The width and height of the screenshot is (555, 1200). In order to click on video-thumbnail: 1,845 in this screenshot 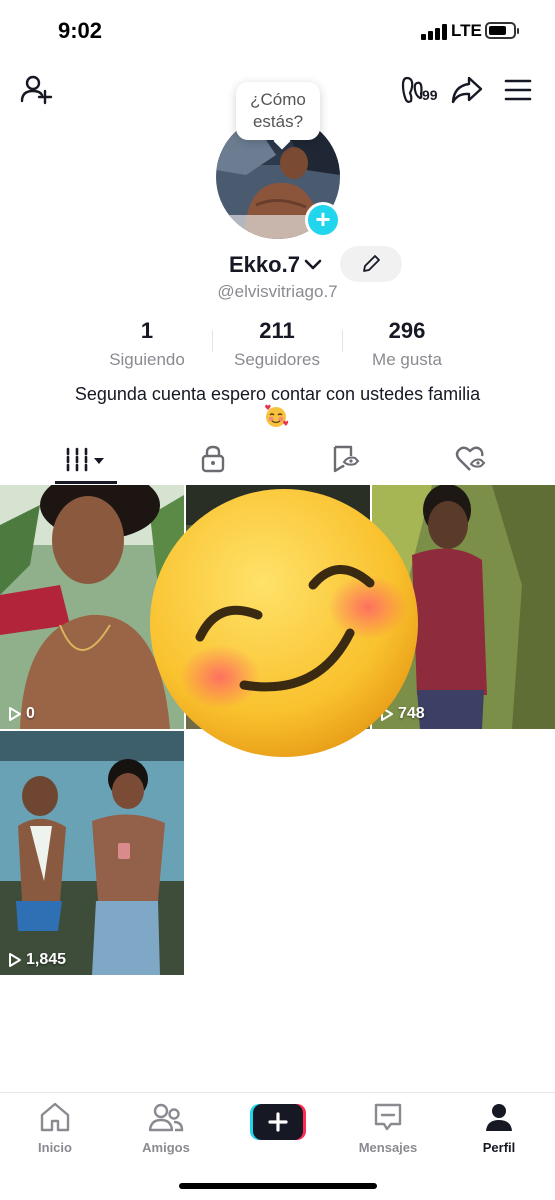, I will do `click(92, 853)`.